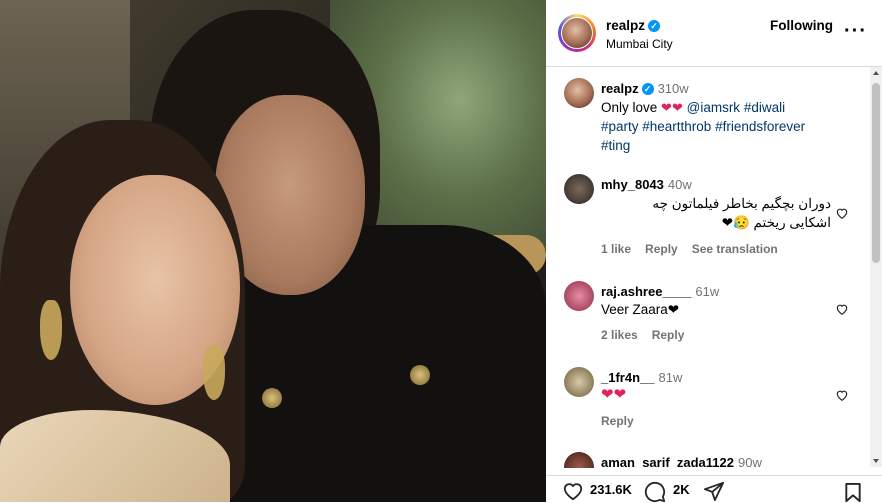 This screenshot has height=503, width=882. I want to click on comment-username: raj.ashree____ 61w, so click(660, 291).